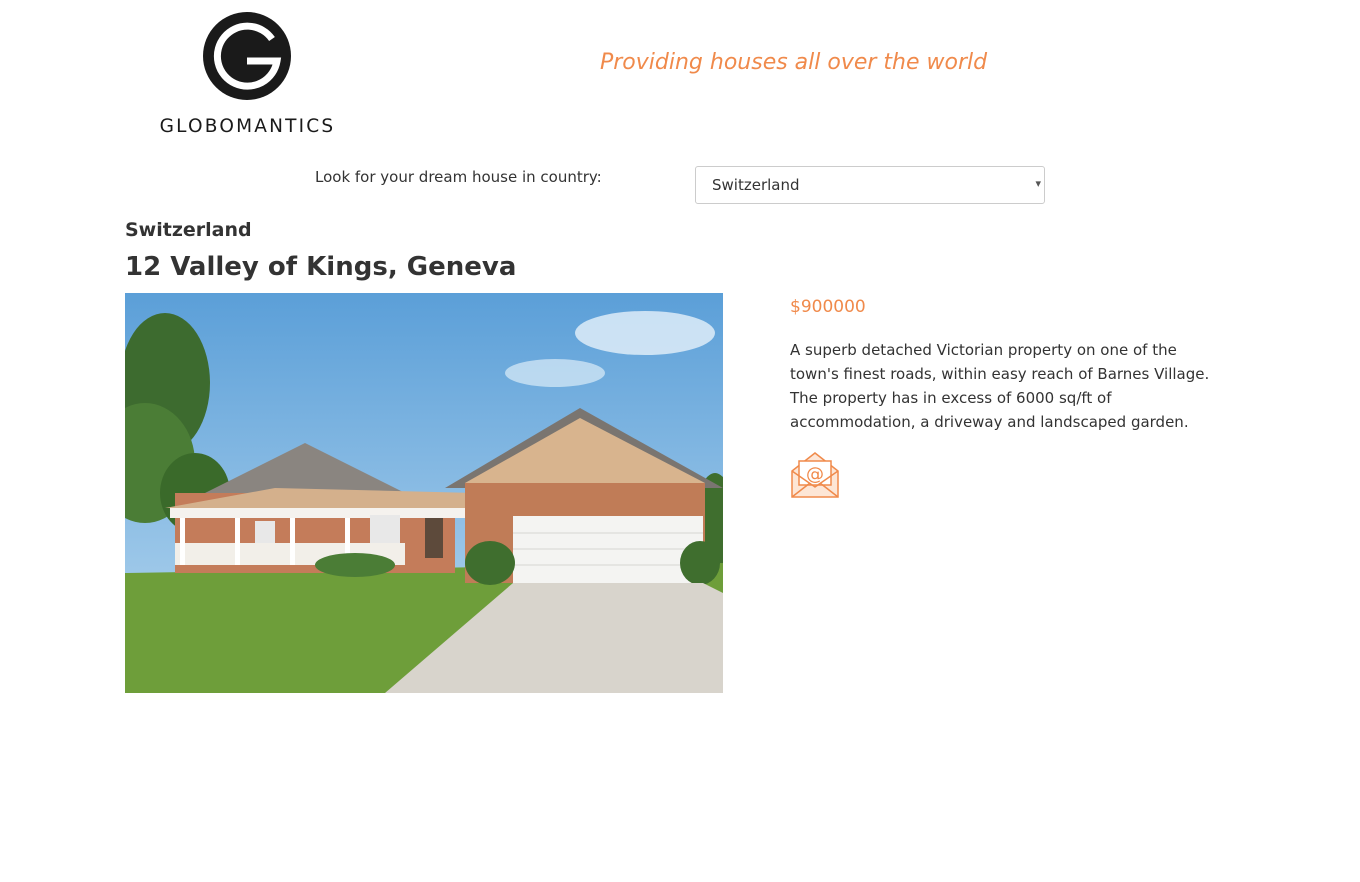 Image resolution: width=1360 pixels, height=882 pixels. Describe the element at coordinates (828, 307) in the screenshot. I see `property-price: $900000` at that location.